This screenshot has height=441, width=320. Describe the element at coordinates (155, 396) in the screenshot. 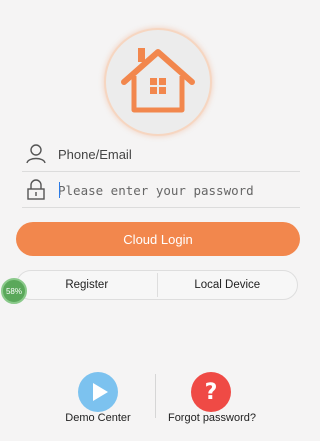

I see `bottom-divider` at that location.